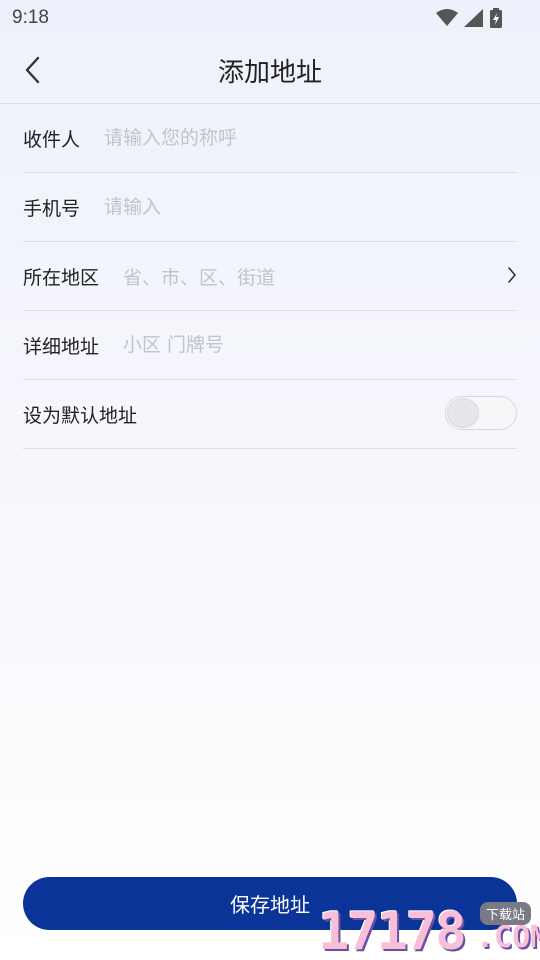  I want to click on detail-row: 详细地址, so click(270, 345).